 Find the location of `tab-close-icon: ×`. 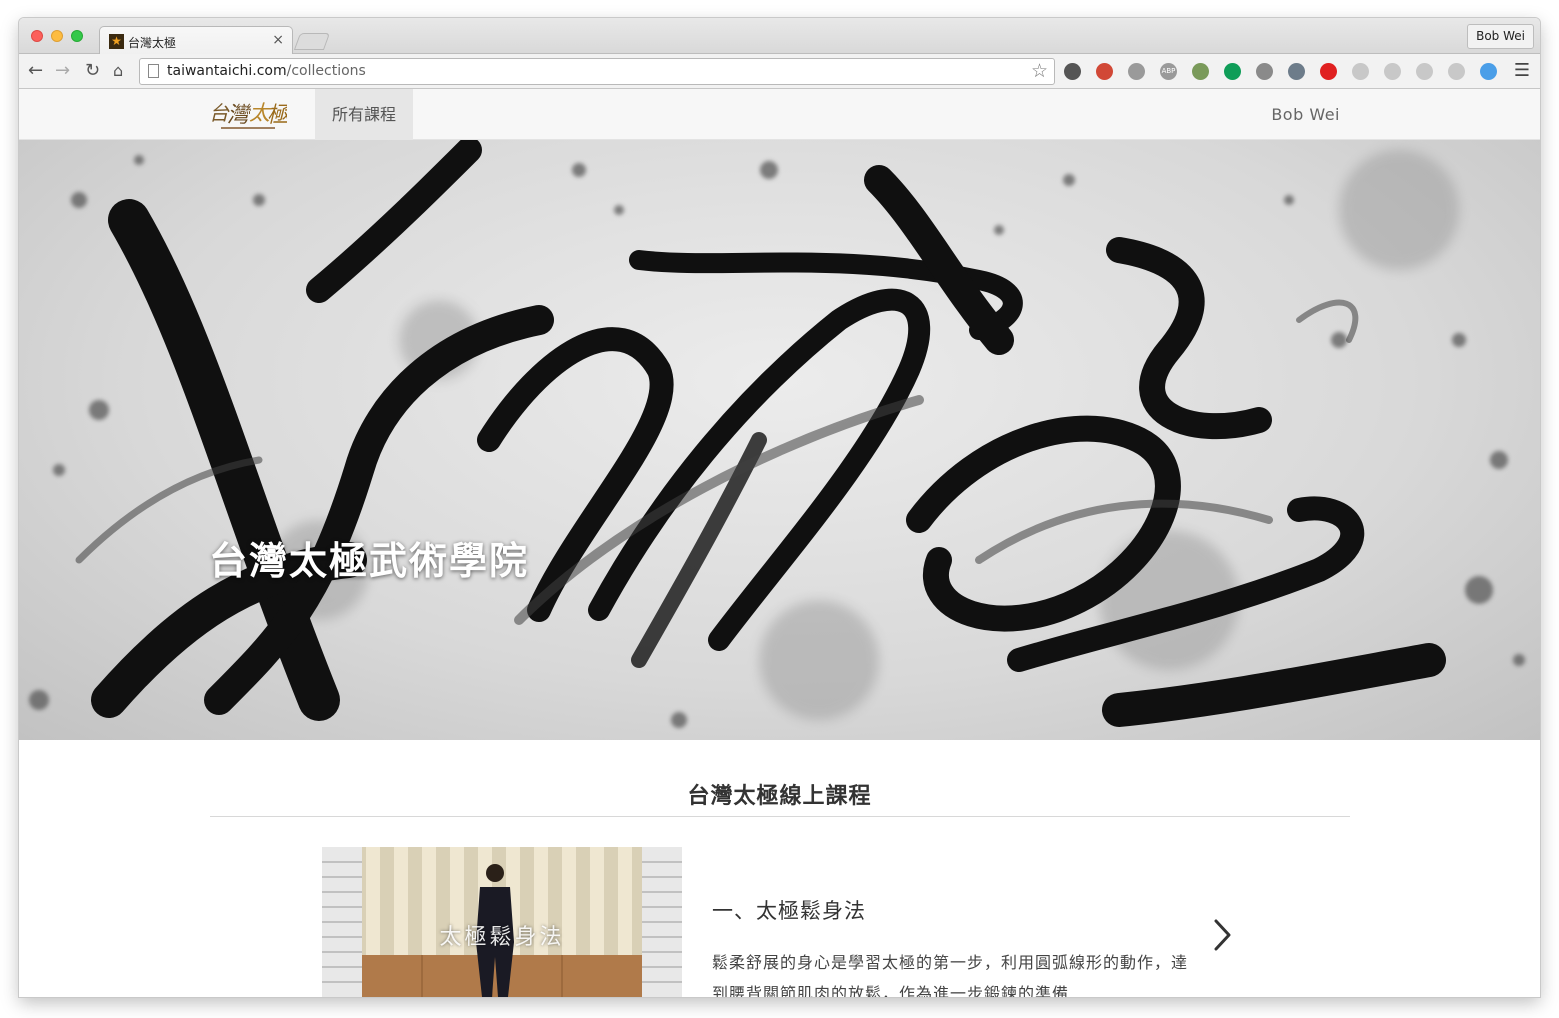

tab-close-icon: × is located at coordinates (278, 40).